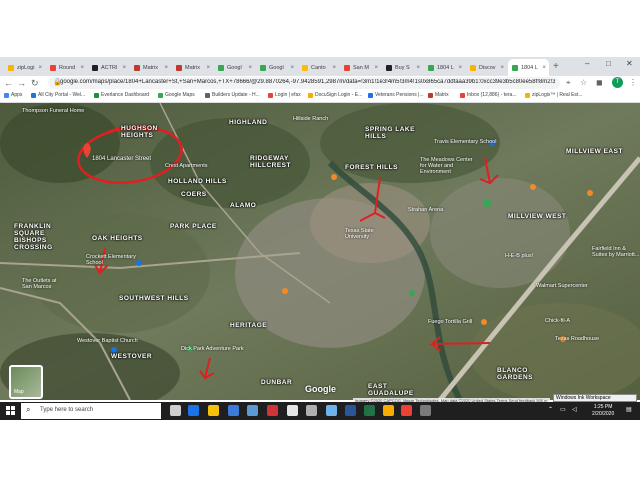  I want to click on search-placeholder: Type here to search, so click(67, 410).